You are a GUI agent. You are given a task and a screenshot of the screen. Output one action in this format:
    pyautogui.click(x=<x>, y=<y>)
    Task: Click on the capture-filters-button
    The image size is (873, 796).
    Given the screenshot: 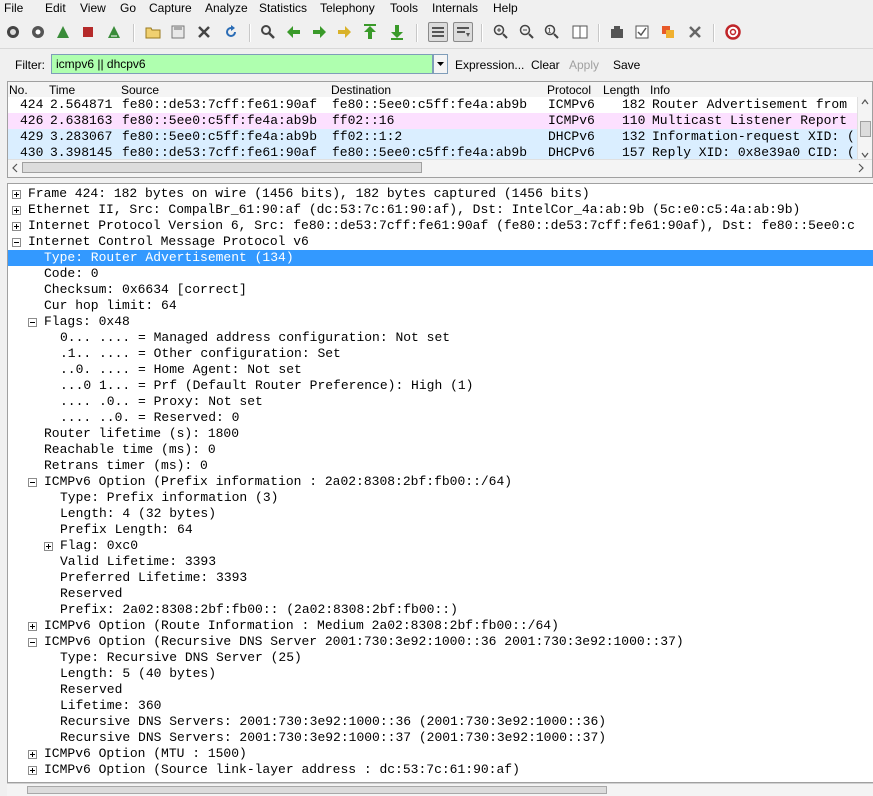 What is the action you would take?
    pyautogui.click(x=617, y=32)
    